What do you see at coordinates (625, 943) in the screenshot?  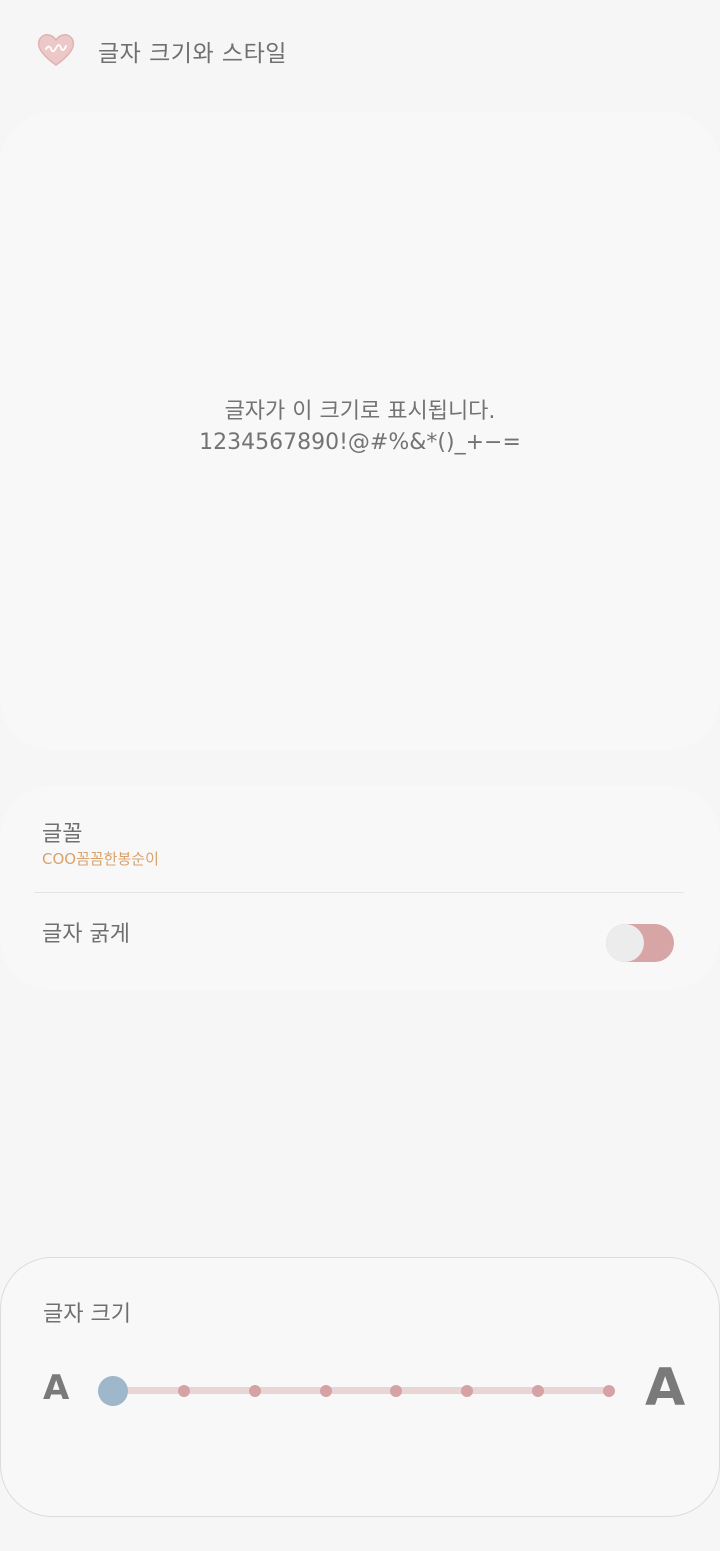 I see `toggle-knob` at bounding box center [625, 943].